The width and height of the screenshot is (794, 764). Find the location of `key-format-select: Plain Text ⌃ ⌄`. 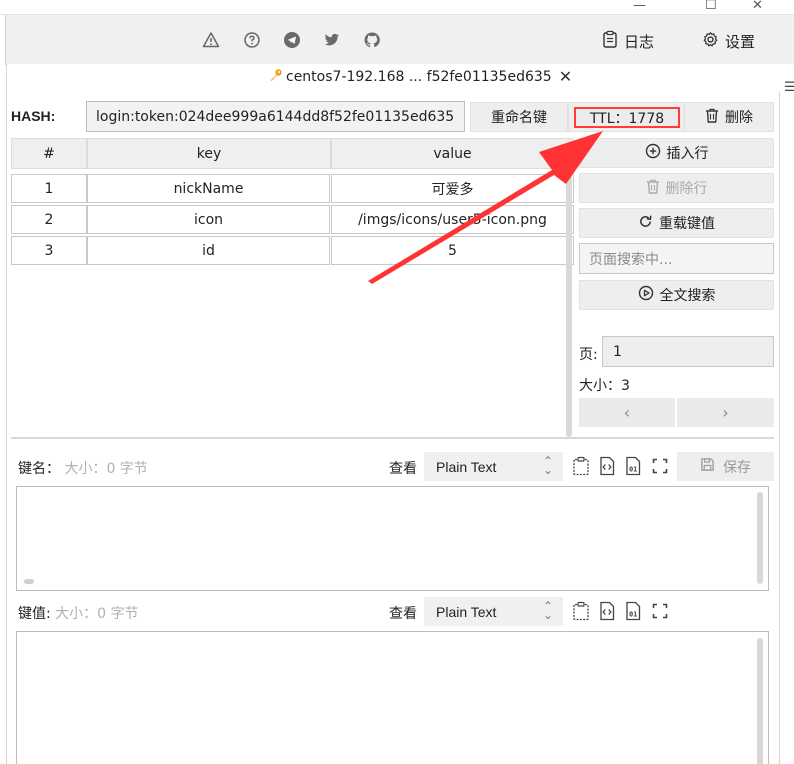

key-format-select: Plain Text ⌃ ⌄ is located at coordinates (493, 466).